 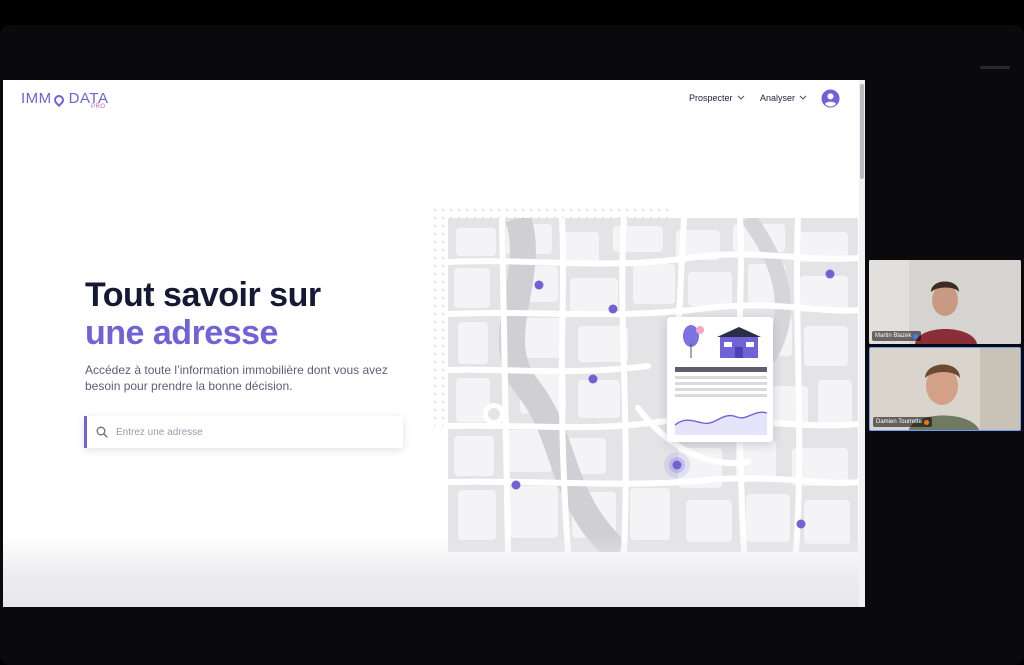 I want to click on window-handle, so click(x=995, y=67).